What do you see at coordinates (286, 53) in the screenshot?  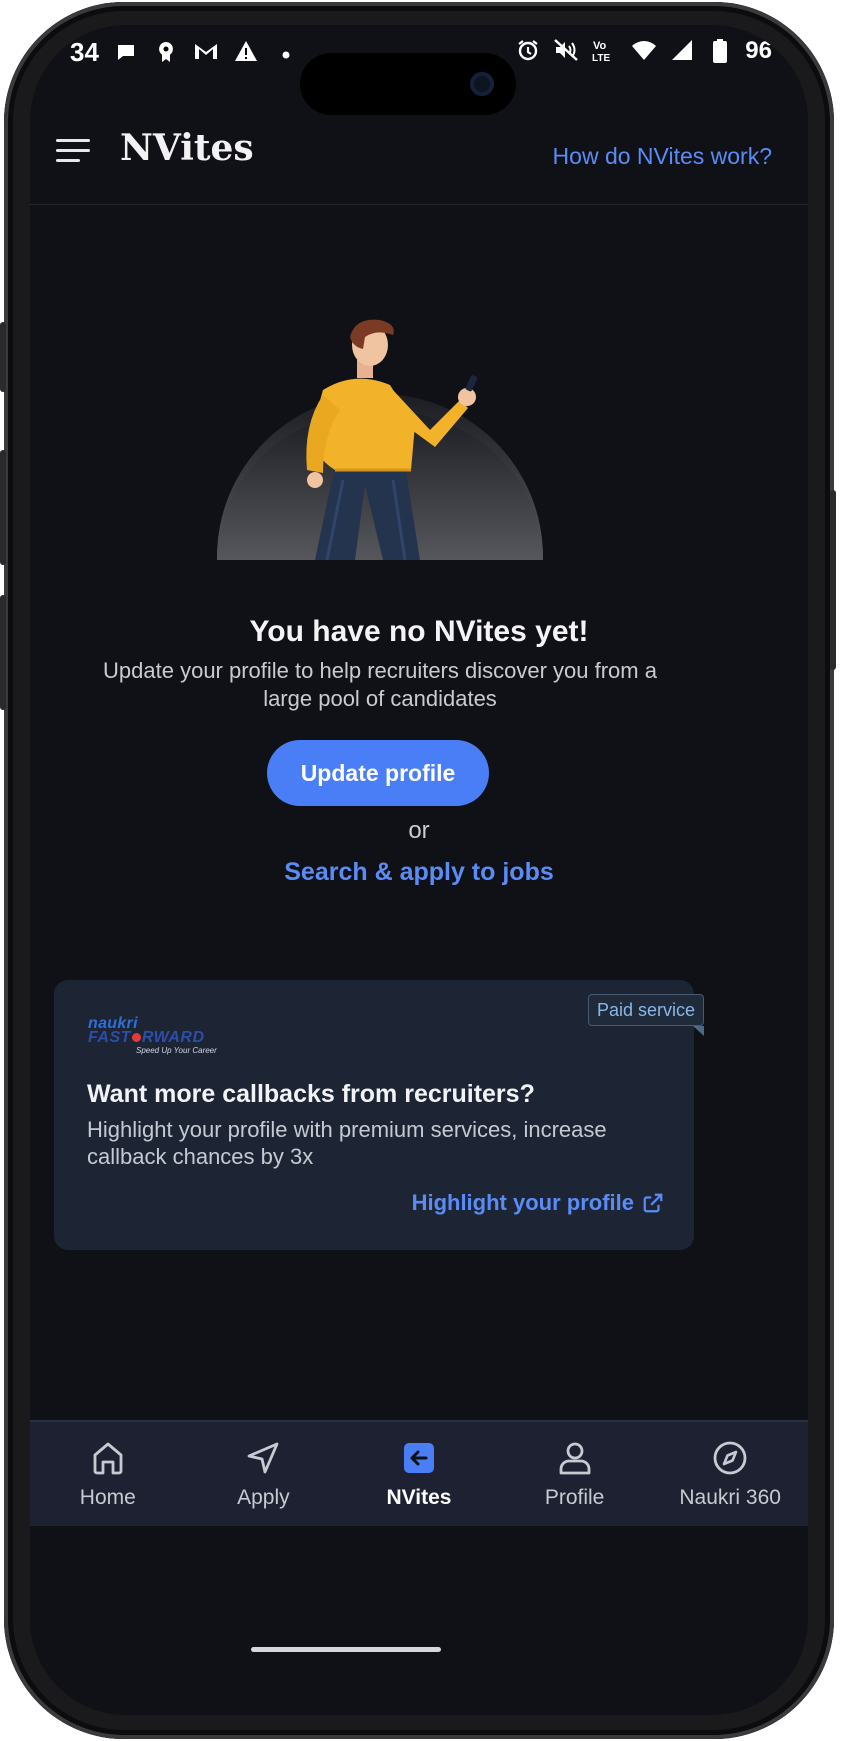 I see `dot-icon` at bounding box center [286, 53].